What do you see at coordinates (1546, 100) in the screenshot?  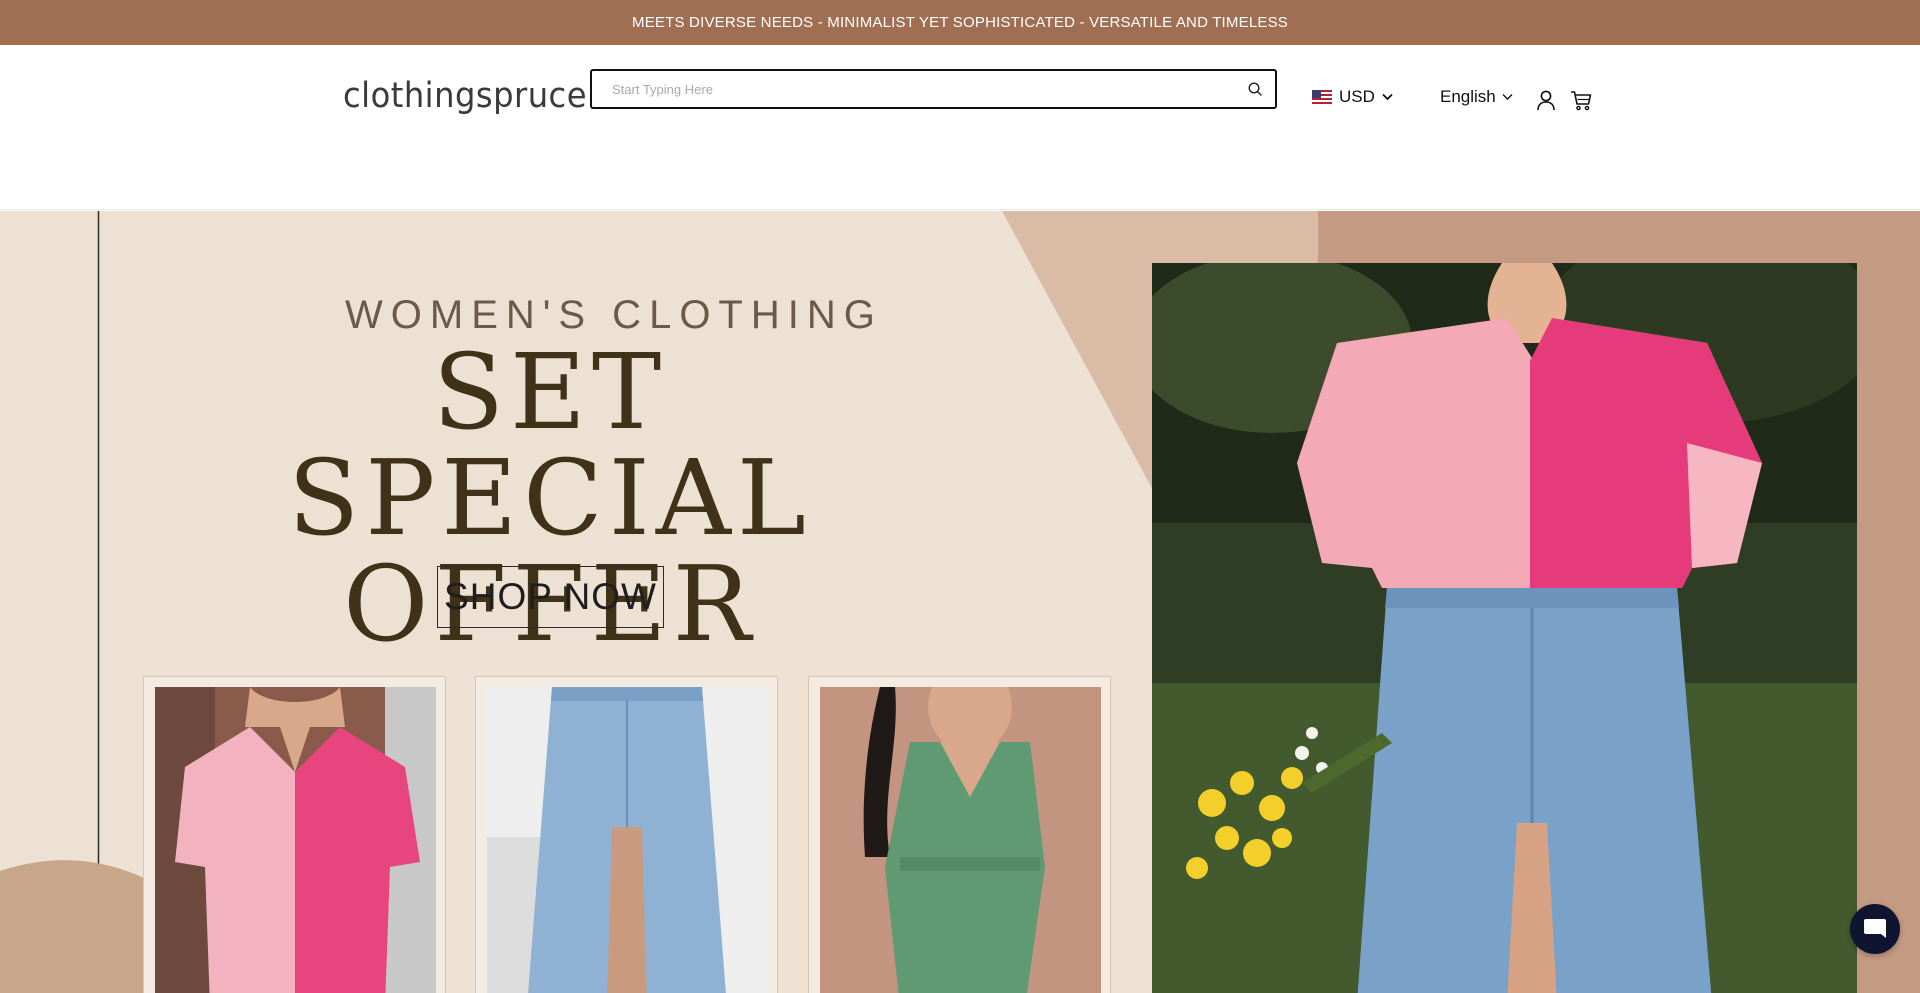 I see `account-icon` at bounding box center [1546, 100].